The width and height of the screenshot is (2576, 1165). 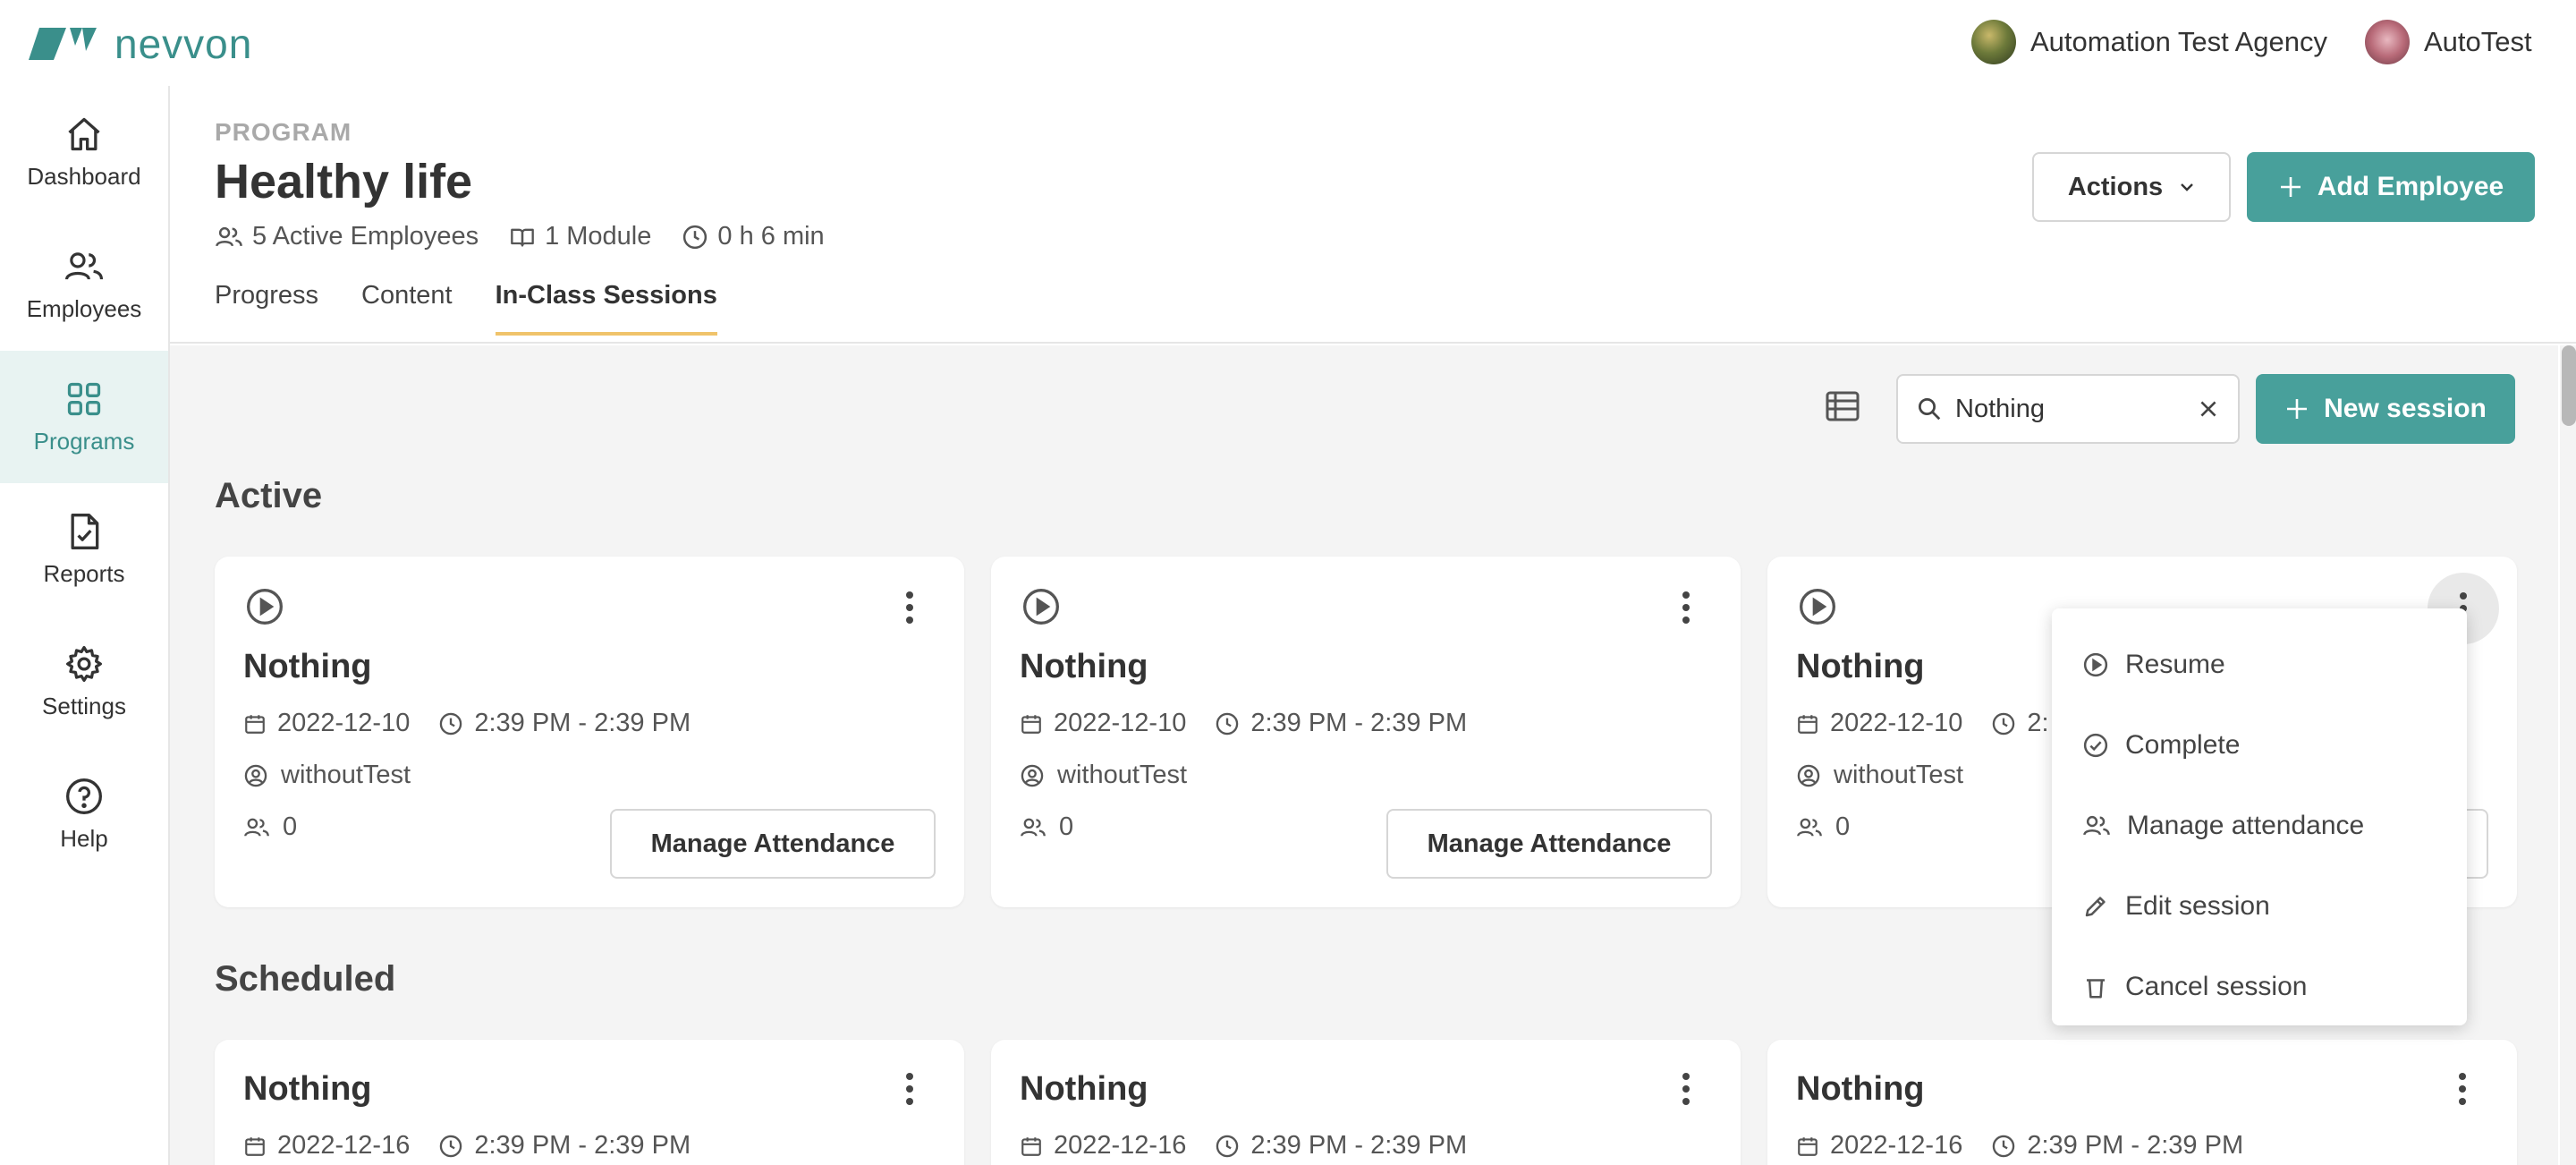 I want to click on tab-progress: Progress, so click(x=266, y=307).